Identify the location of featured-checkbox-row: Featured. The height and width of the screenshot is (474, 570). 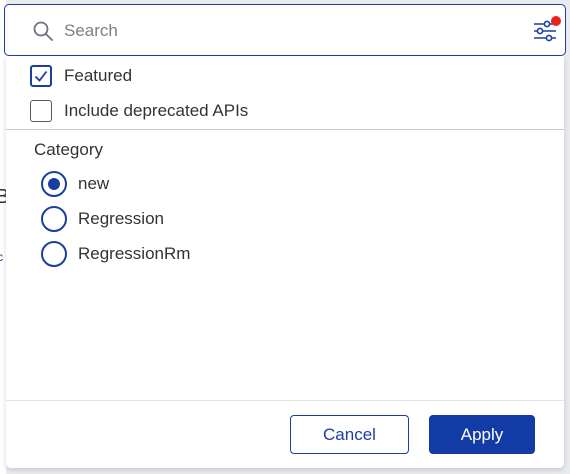
(81, 76).